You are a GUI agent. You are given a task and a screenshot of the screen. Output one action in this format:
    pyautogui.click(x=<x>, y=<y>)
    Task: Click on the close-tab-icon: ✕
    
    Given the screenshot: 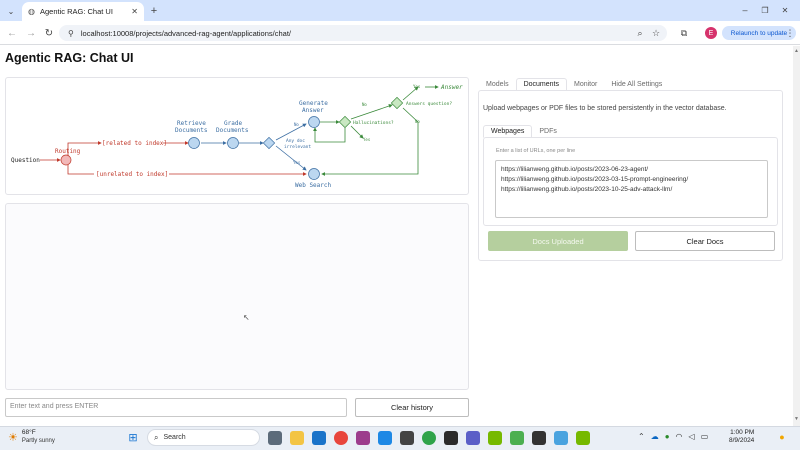 What is the action you would take?
    pyautogui.click(x=134, y=11)
    